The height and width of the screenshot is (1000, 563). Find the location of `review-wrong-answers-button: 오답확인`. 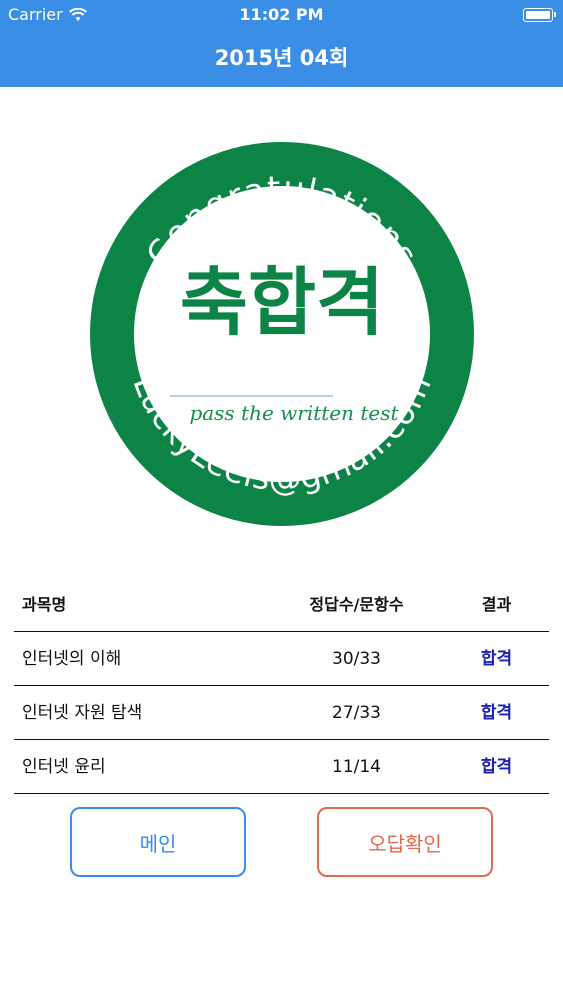

review-wrong-answers-button: 오답확인 is located at coordinates (405, 842).